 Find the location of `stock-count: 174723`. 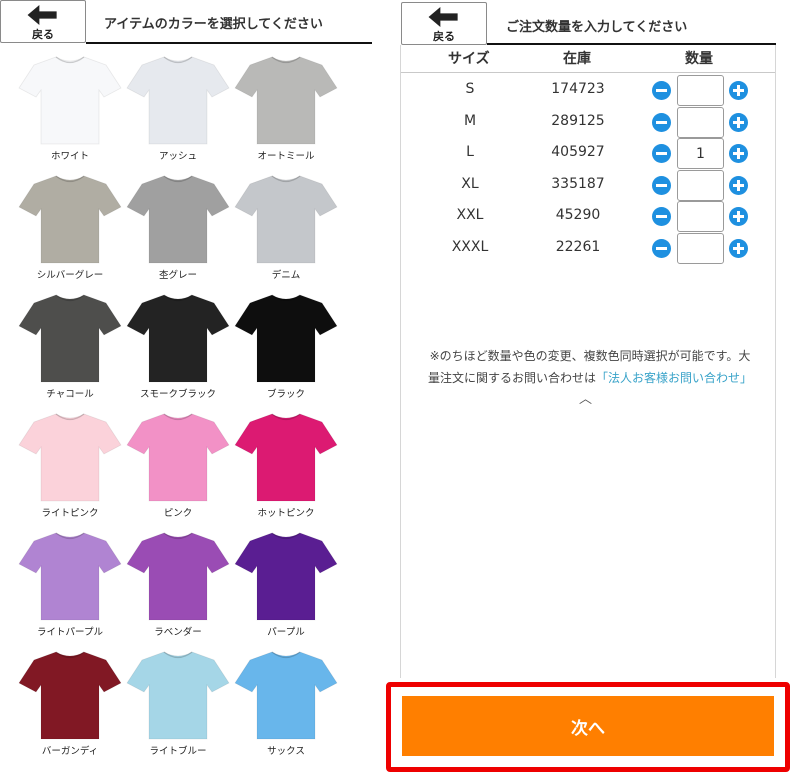

stock-count: 174723 is located at coordinates (578, 89).